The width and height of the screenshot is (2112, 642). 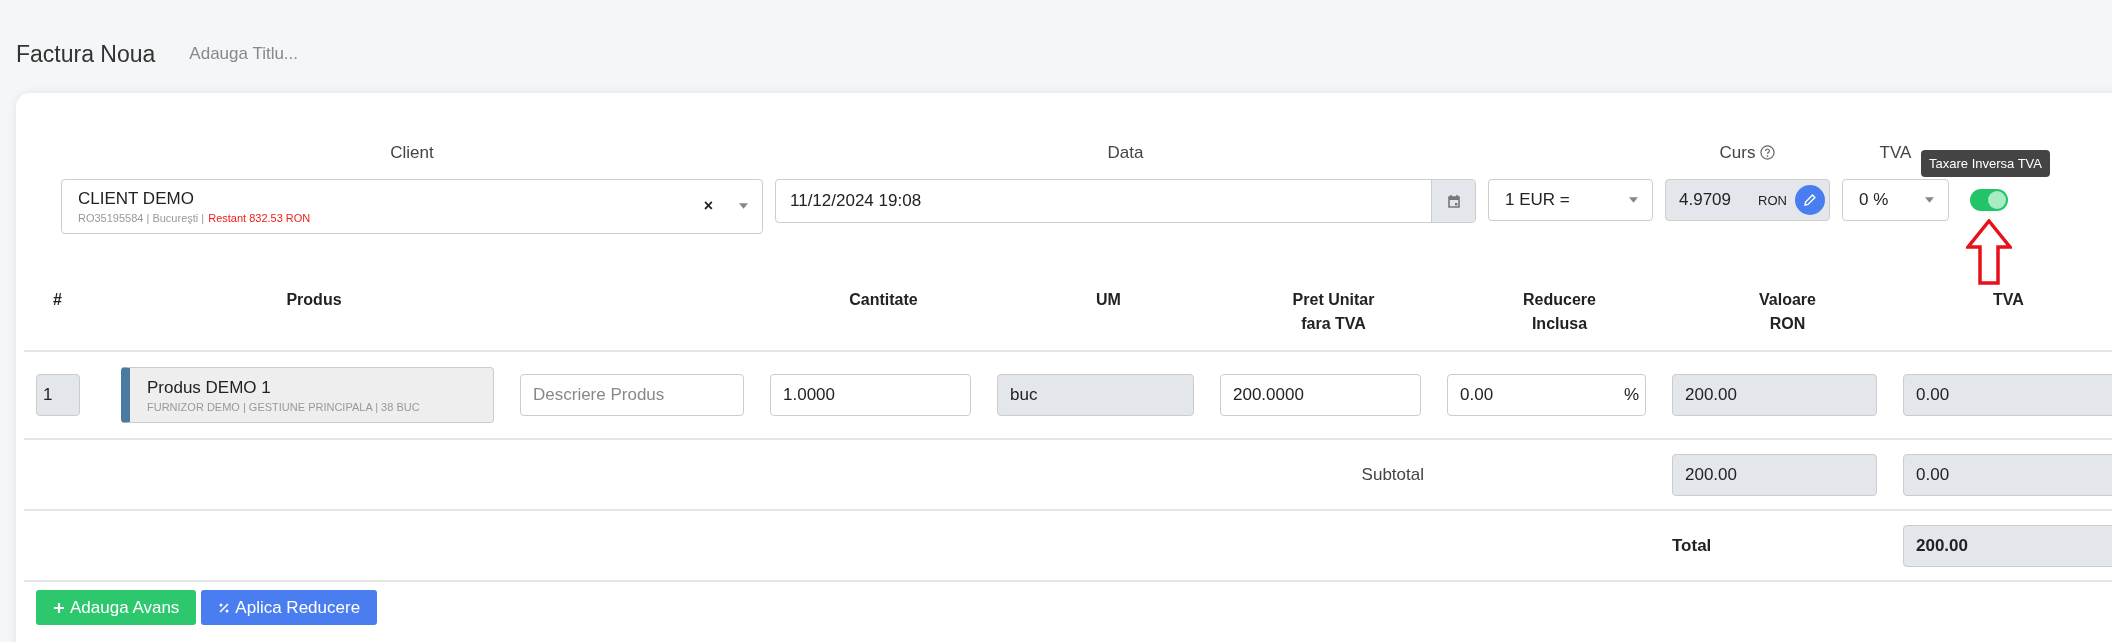 I want to click on column-header: UM, so click(x=1108, y=300).